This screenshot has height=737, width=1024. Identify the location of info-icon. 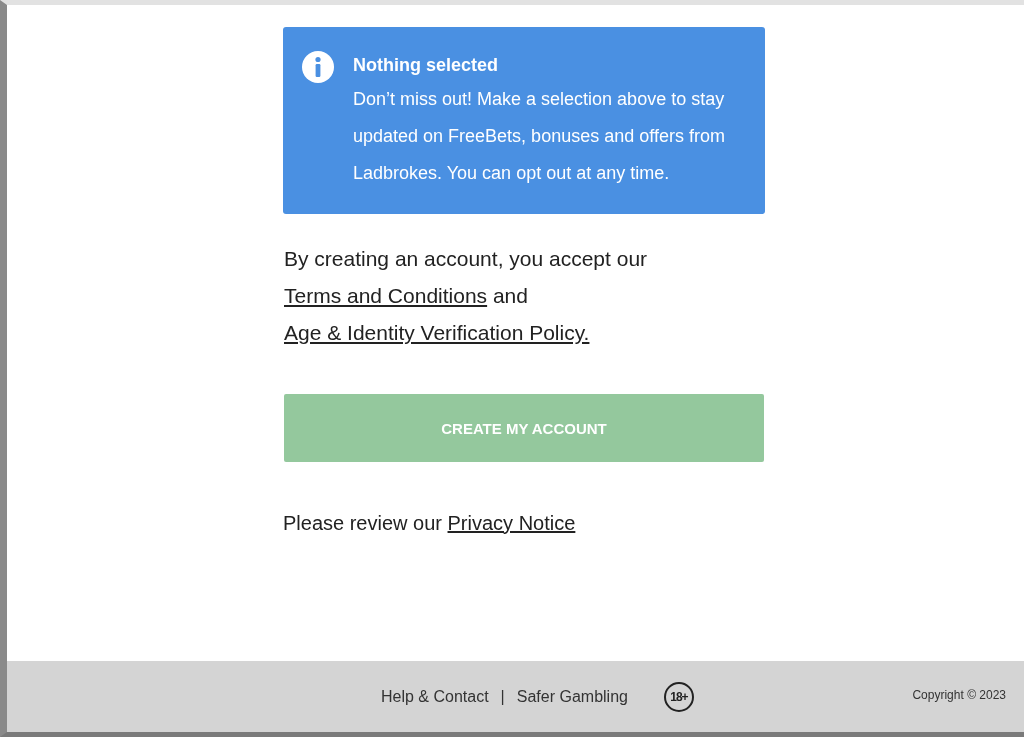
(318, 67).